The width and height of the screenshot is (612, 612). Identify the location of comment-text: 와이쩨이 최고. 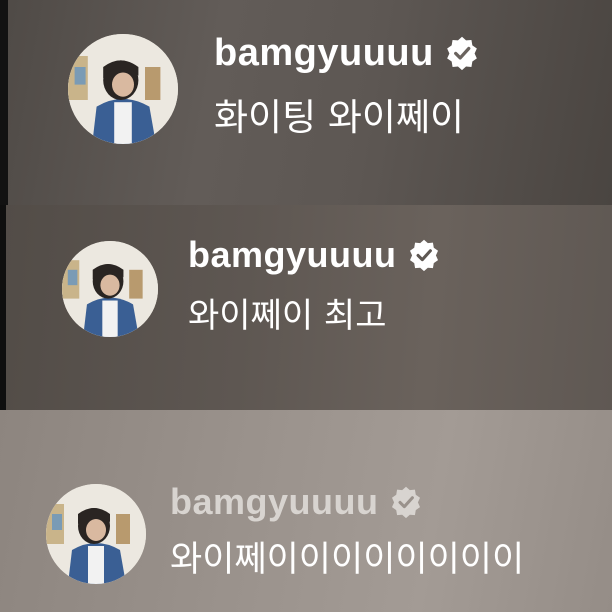
(287, 315).